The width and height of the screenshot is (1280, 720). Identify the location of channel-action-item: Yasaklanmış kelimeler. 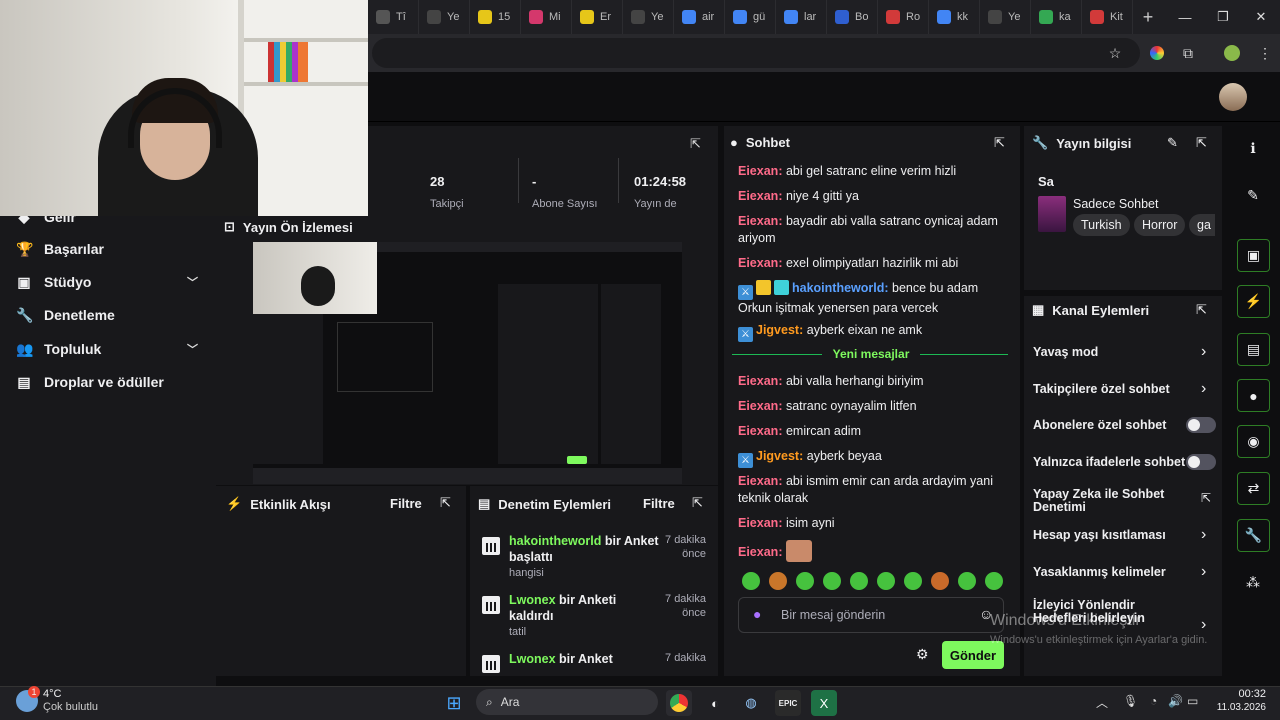
(1124, 572).